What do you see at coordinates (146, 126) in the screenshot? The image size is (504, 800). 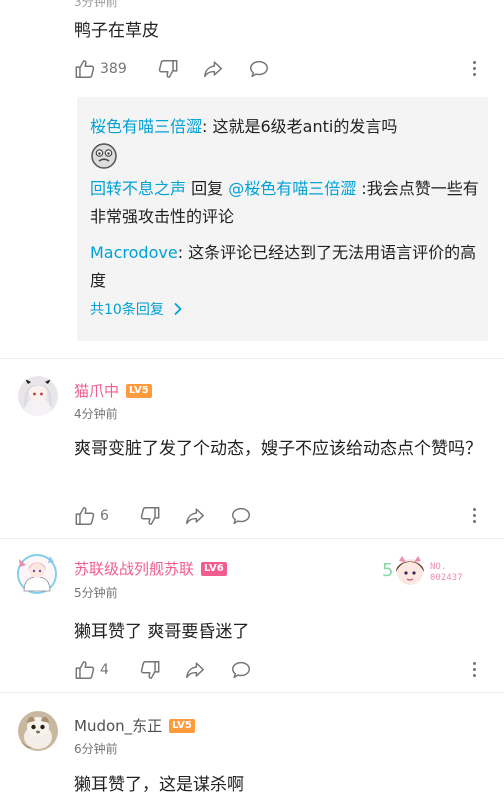 I see `reply-username: 桜色有喵三倍澀` at bounding box center [146, 126].